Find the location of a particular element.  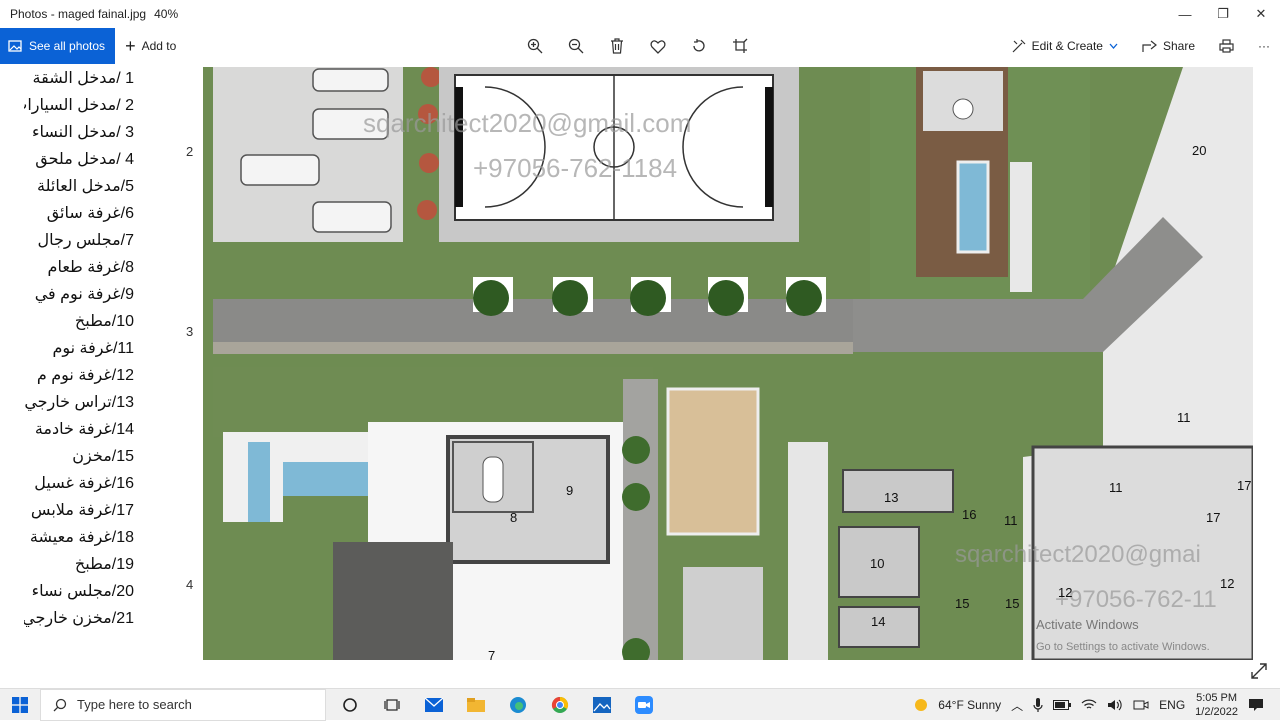

minimize-button: — is located at coordinates (1185, 14).